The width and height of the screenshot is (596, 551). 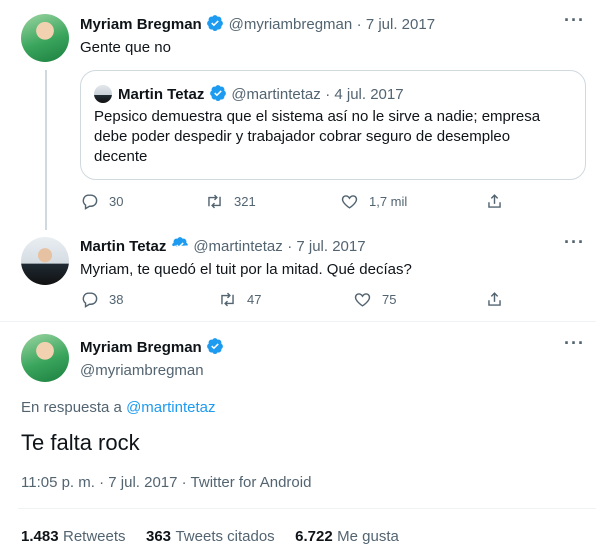 I want to click on tweet2-handle: @martintetaz, so click(x=237, y=246).